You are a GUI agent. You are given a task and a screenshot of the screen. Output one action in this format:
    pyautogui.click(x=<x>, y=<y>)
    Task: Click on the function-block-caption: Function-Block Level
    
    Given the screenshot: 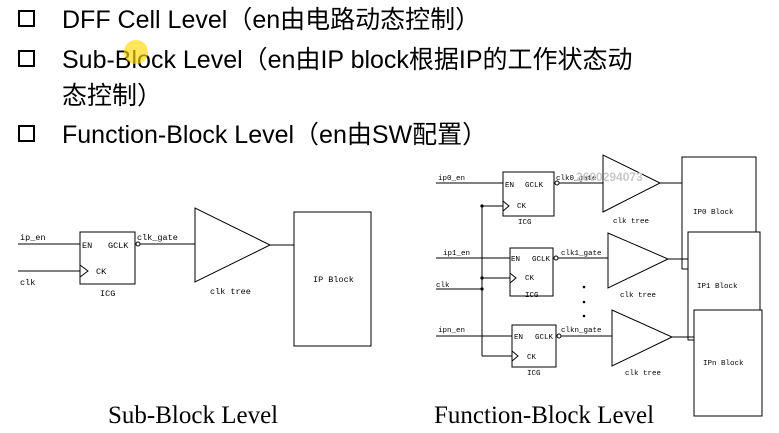 What is the action you would take?
    pyautogui.click(x=544, y=415)
    